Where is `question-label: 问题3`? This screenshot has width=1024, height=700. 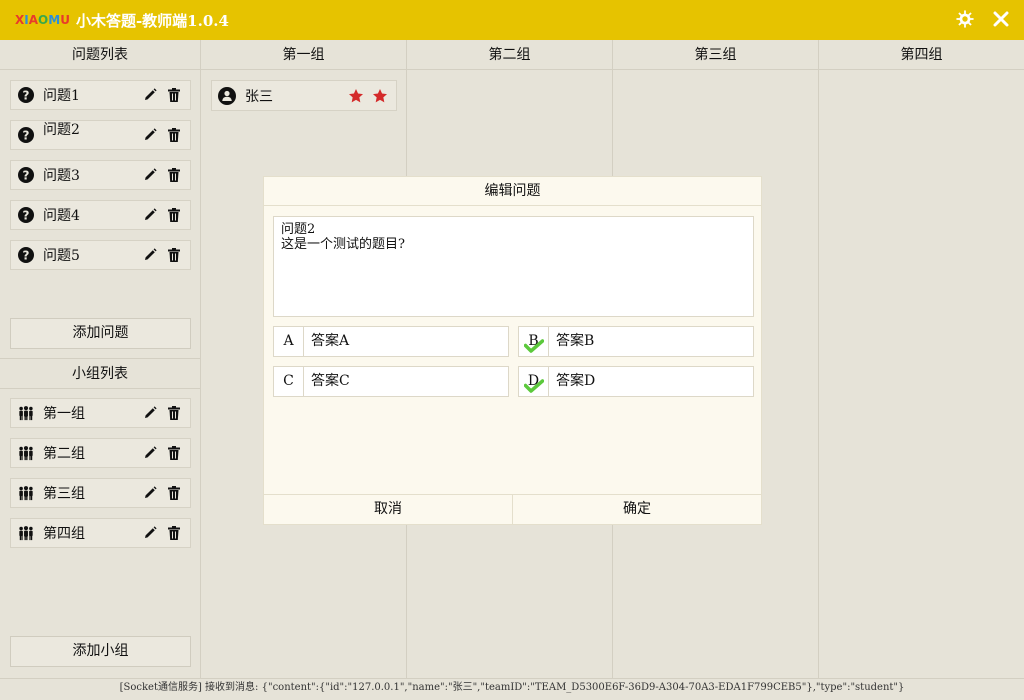 question-label: 问题3 is located at coordinates (61, 176).